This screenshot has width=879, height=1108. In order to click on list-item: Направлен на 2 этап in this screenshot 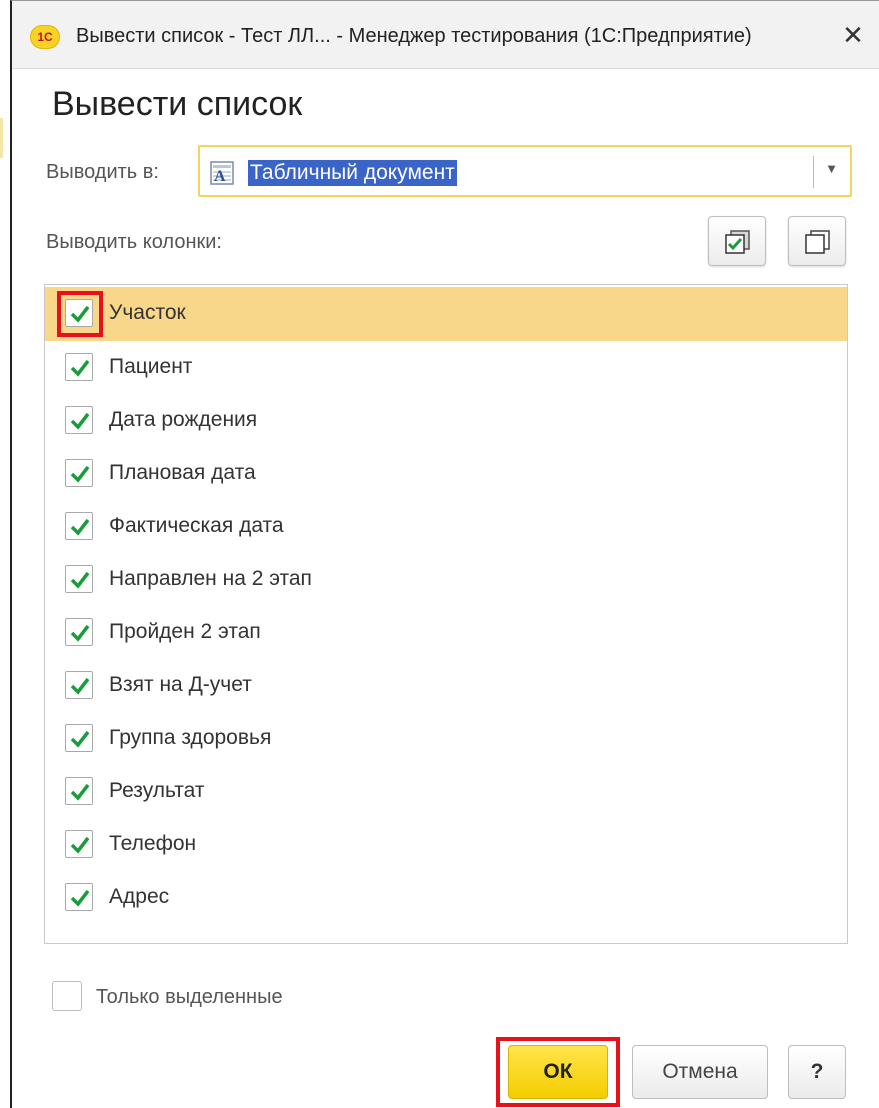, I will do `click(446, 580)`.